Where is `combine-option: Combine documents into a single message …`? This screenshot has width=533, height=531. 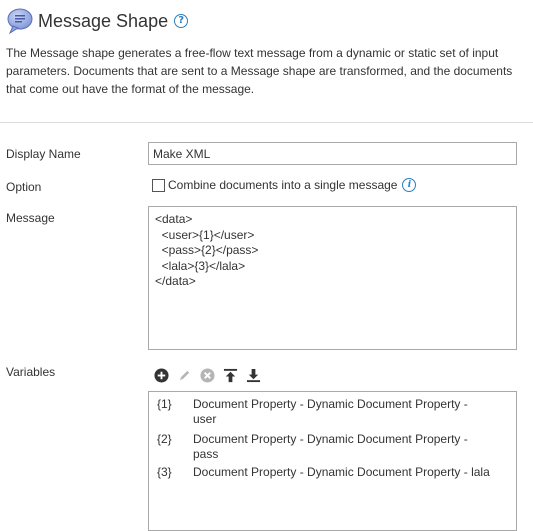
combine-option: Combine documents into a single message … is located at coordinates (284, 185).